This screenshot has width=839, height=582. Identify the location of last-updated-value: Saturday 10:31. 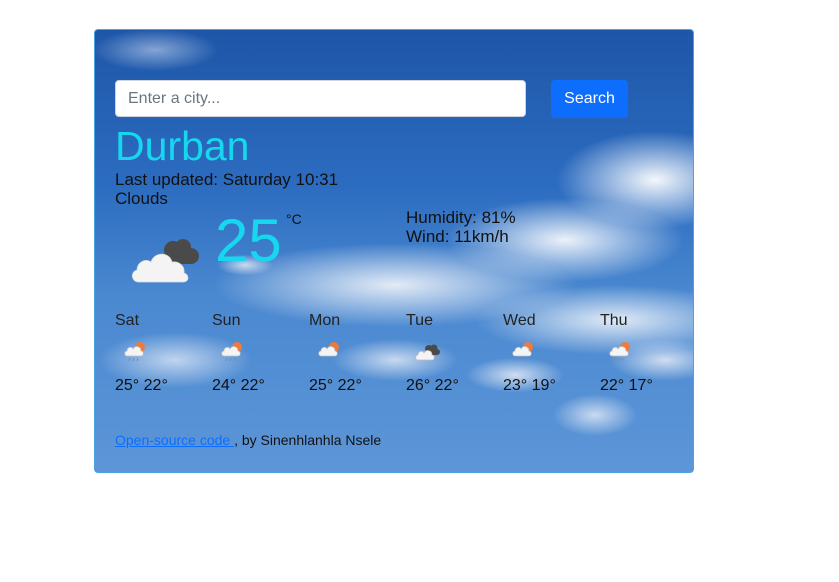
(280, 179).